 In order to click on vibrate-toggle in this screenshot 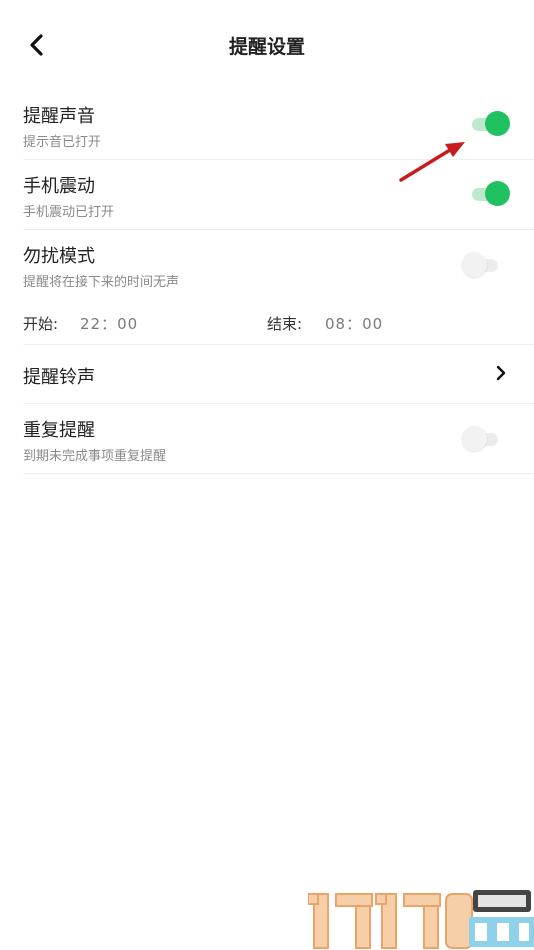, I will do `click(491, 194)`.